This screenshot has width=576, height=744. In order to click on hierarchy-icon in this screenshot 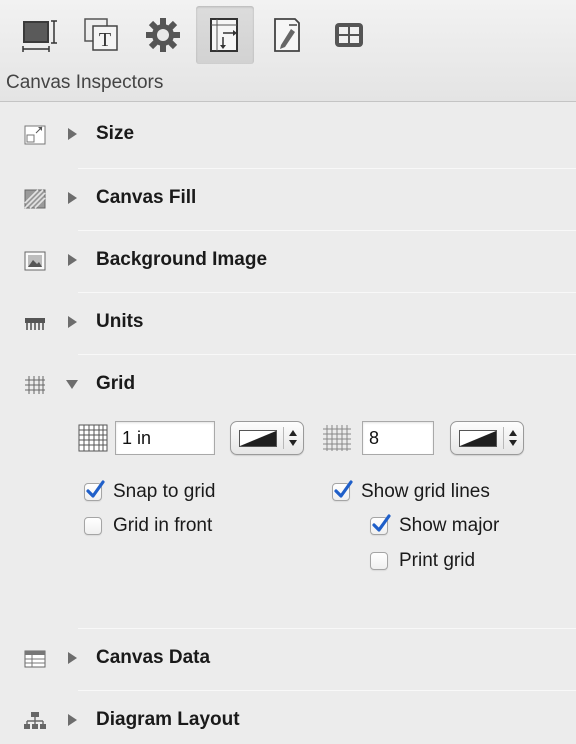, I will do `click(35, 721)`.